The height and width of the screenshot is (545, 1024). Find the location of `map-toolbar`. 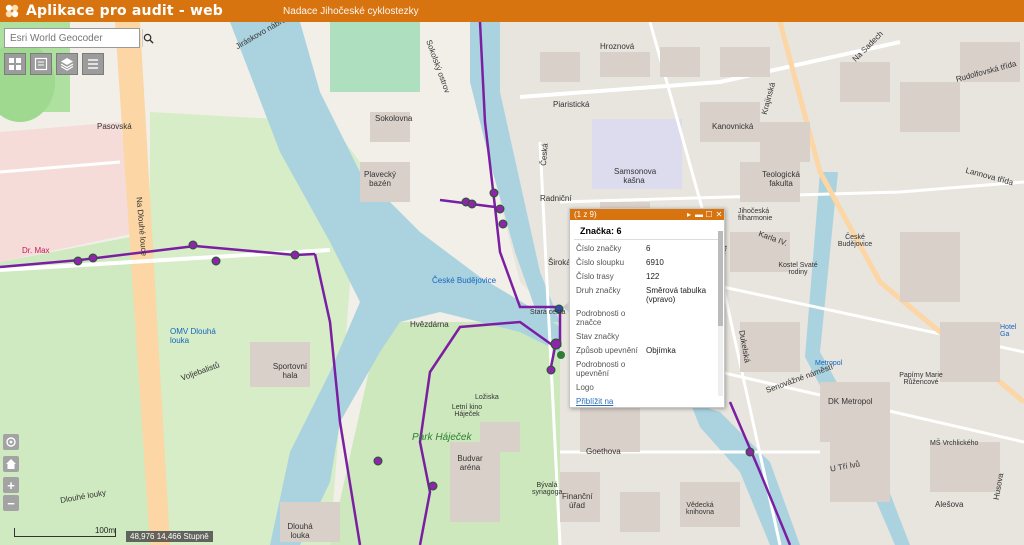

map-toolbar is located at coordinates (54, 64).